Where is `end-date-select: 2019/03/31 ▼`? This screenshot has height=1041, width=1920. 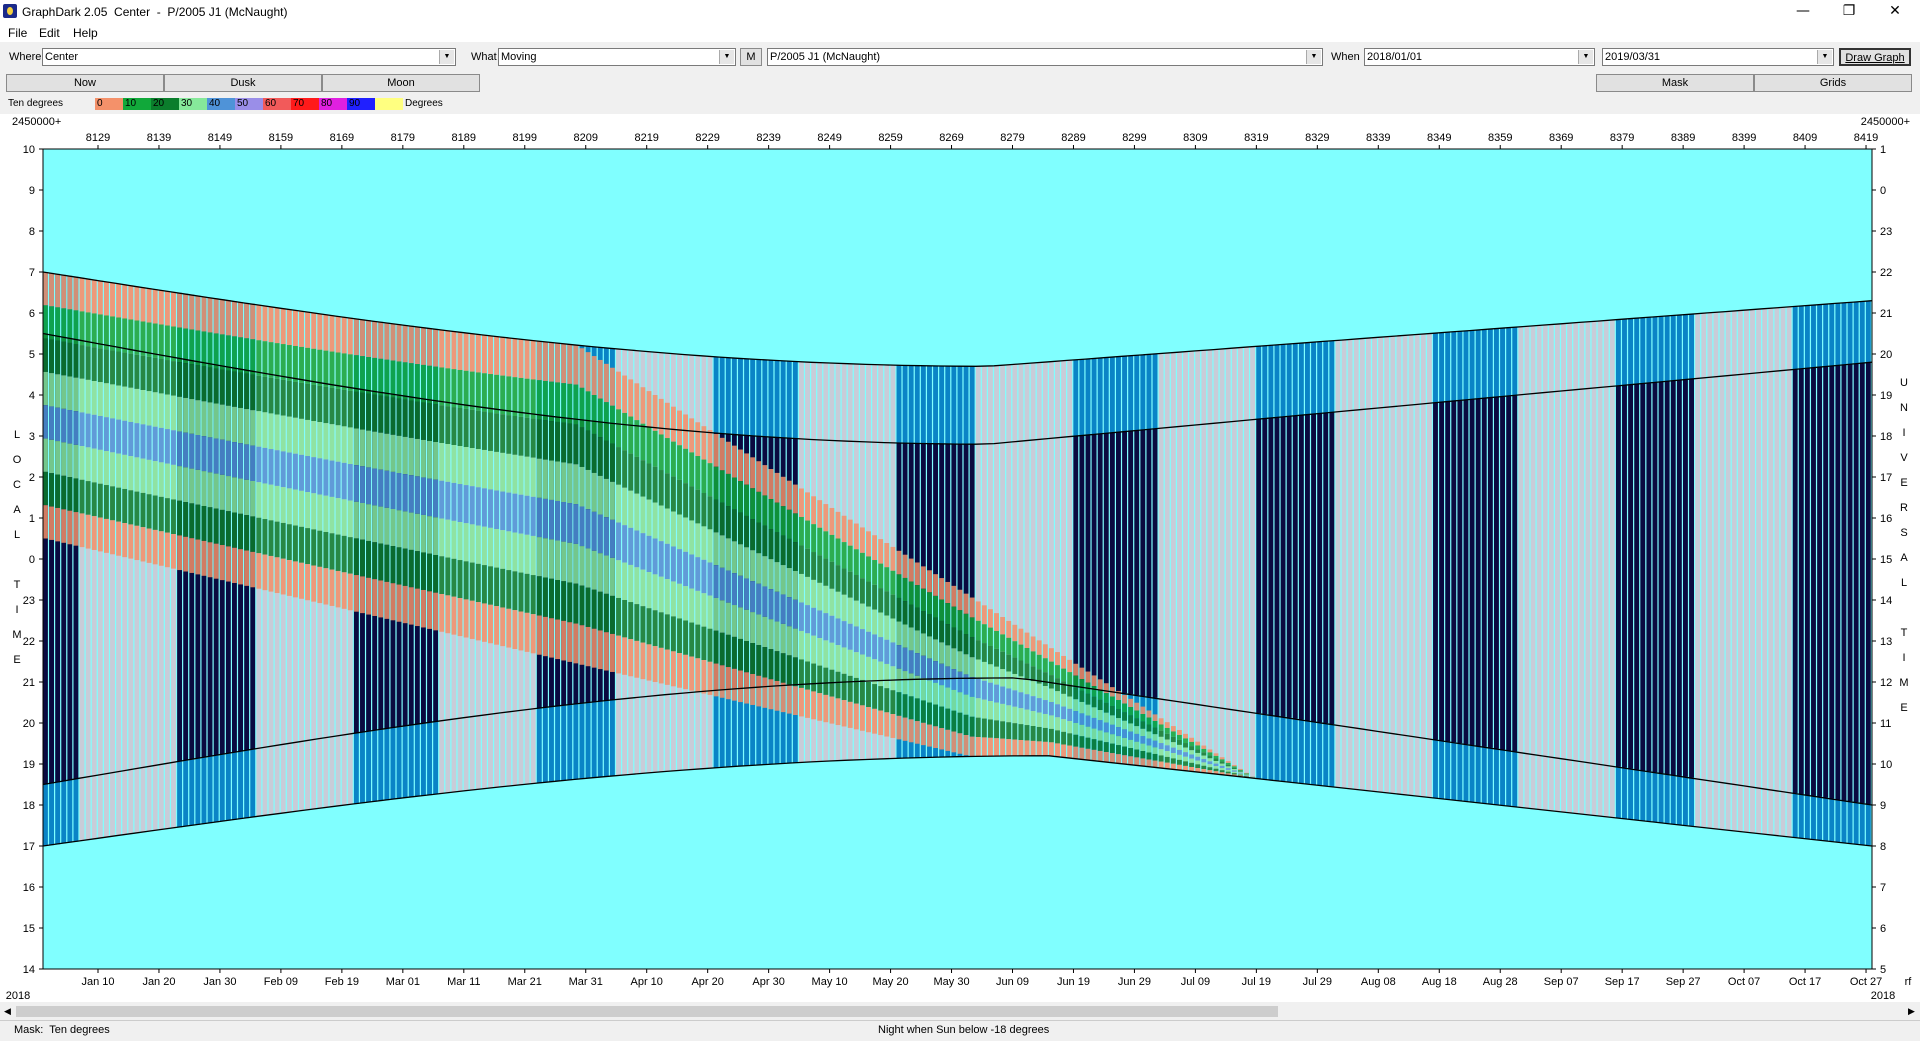 end-date-select: 2019/03/31 ▼ is located at coordinates (1718, 57).